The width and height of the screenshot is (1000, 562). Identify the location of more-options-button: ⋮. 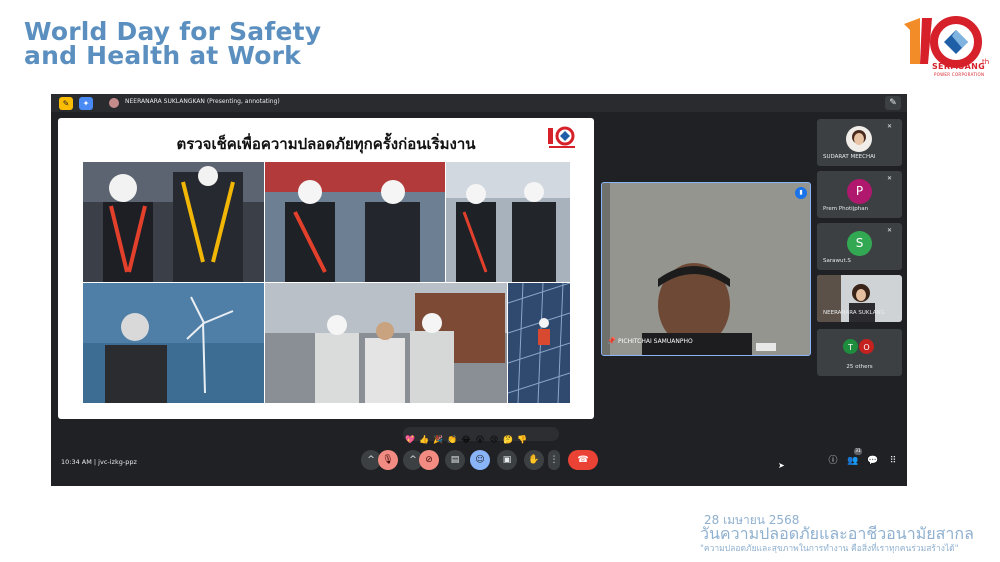
(554, 460).